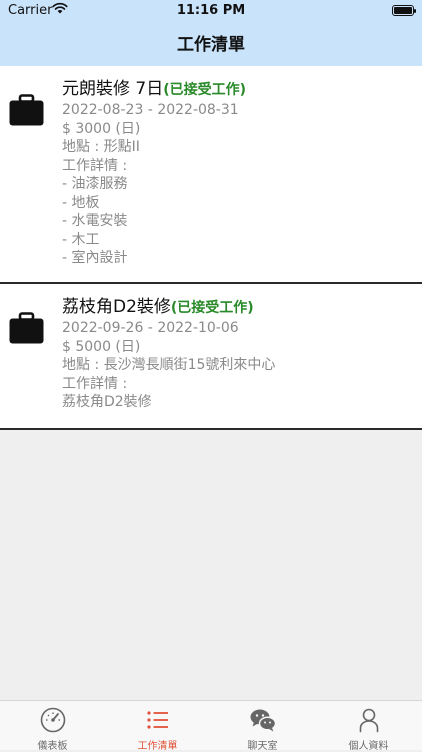 The image size is (422, 752). I want to click on job-location: 地點 : 長沙灣長順街15號利來中心, so click(169, 365).